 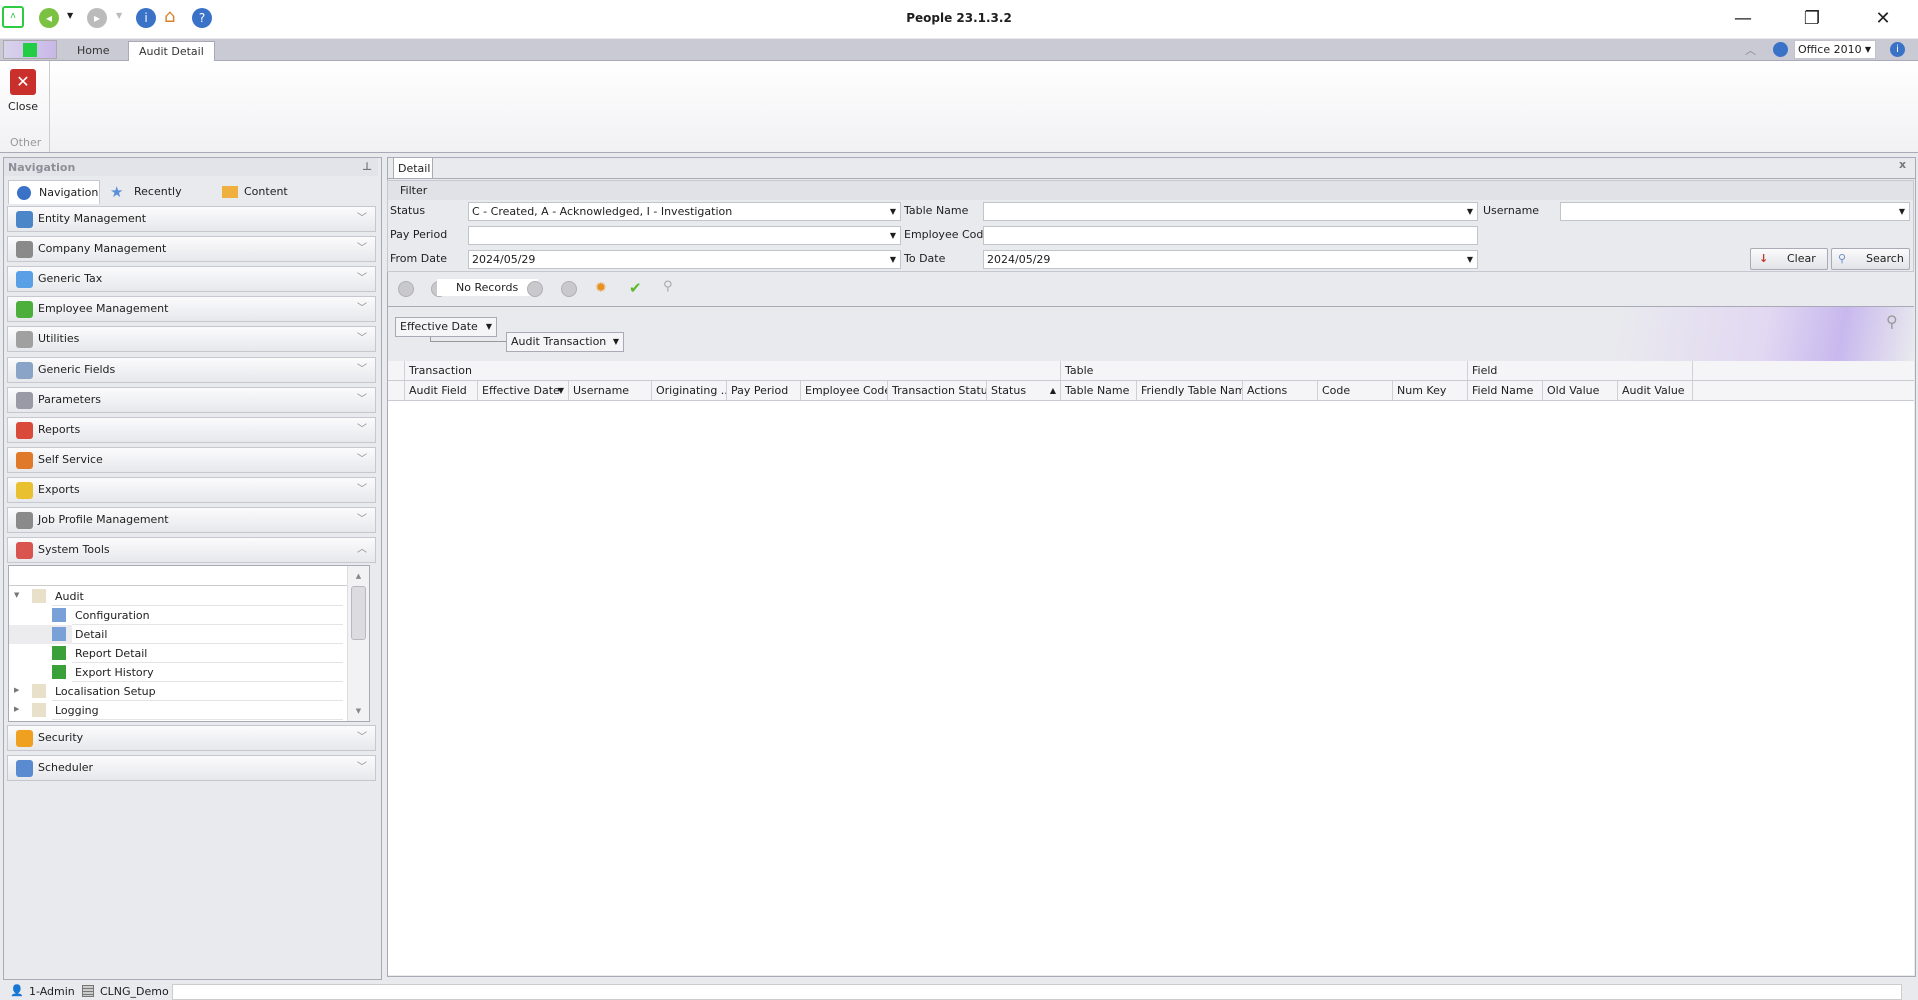 I want to click on table-name-select: ▼, so click(x=1230, y=211).